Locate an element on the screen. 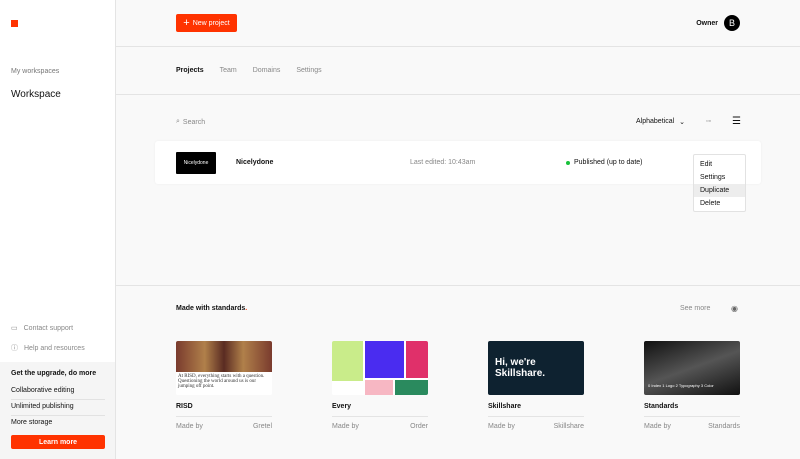 This screenshot has height=459, width=800. showcase-card: Every Made by Order is located at coordinates (380, 385).